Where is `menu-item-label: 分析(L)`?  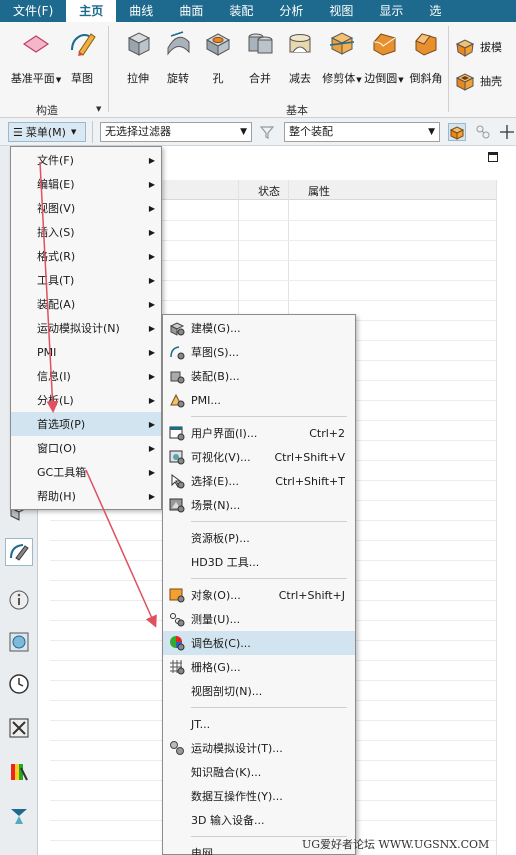
menu-item-label: 分析(L) is located at coordinates (55, 400).